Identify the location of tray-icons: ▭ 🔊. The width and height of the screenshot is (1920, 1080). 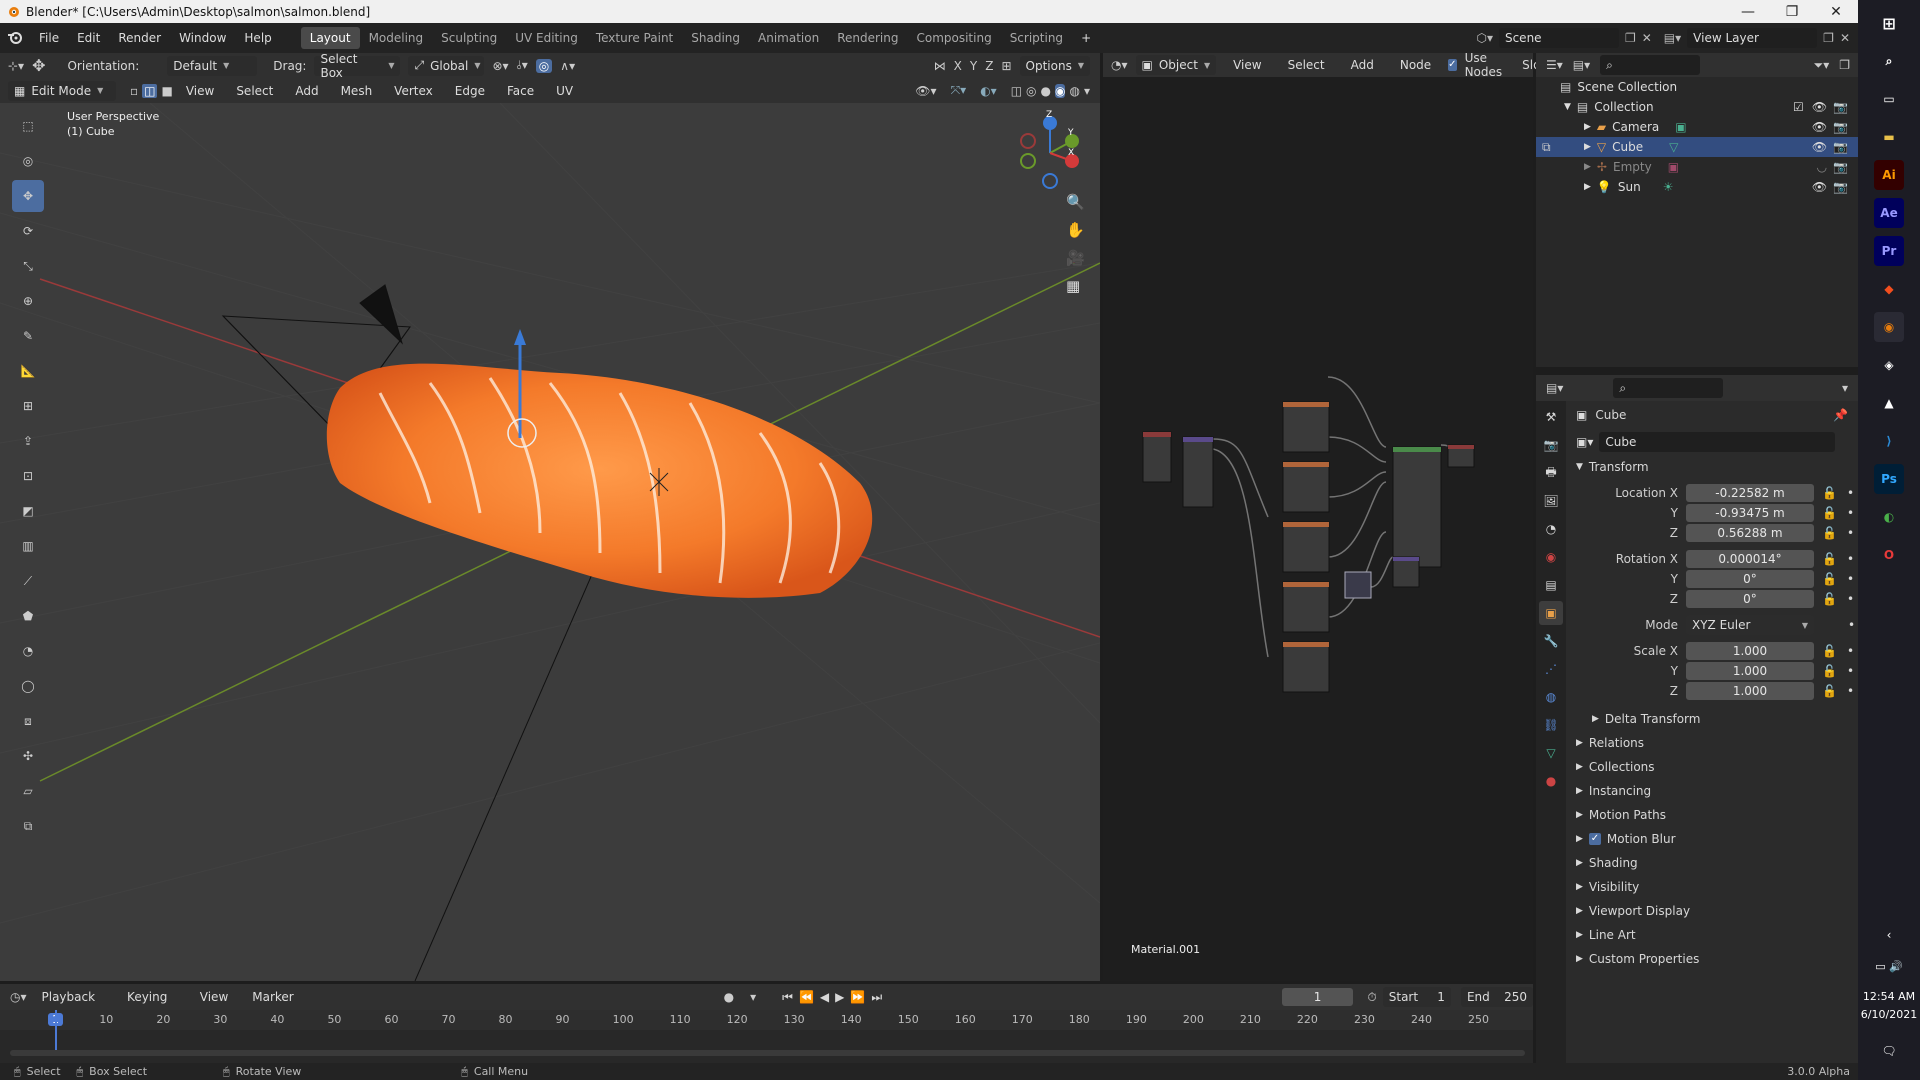
(1889, 966).